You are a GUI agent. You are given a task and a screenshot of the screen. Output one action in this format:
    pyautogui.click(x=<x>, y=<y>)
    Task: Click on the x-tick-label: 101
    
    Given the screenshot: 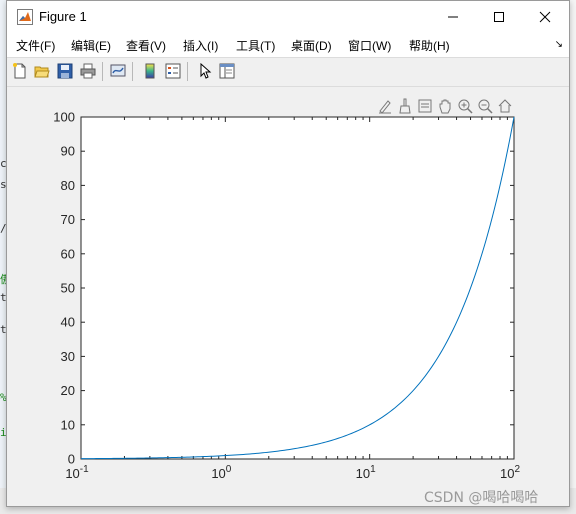 What is the action you would take?
    pyautogui.click(x=366, y=472)
    